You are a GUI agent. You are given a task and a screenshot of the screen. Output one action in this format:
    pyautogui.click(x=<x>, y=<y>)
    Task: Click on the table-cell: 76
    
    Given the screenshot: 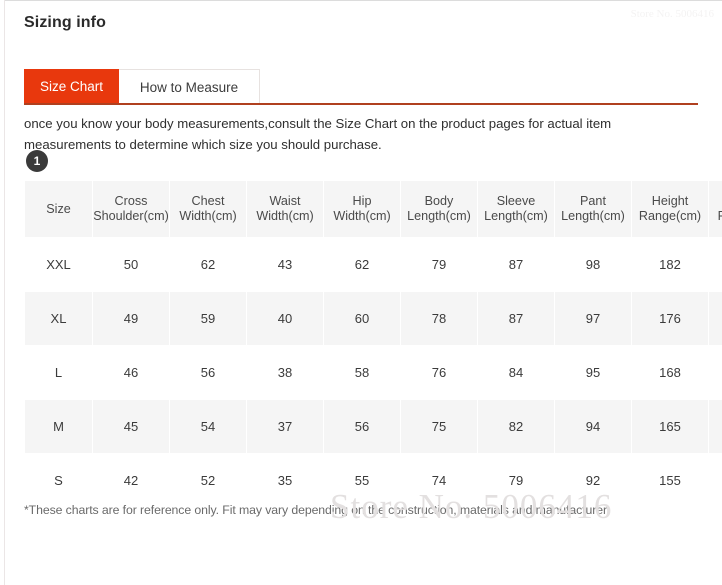 What is the action you would take?
    pyautogui.click(x=439, y=372)
    